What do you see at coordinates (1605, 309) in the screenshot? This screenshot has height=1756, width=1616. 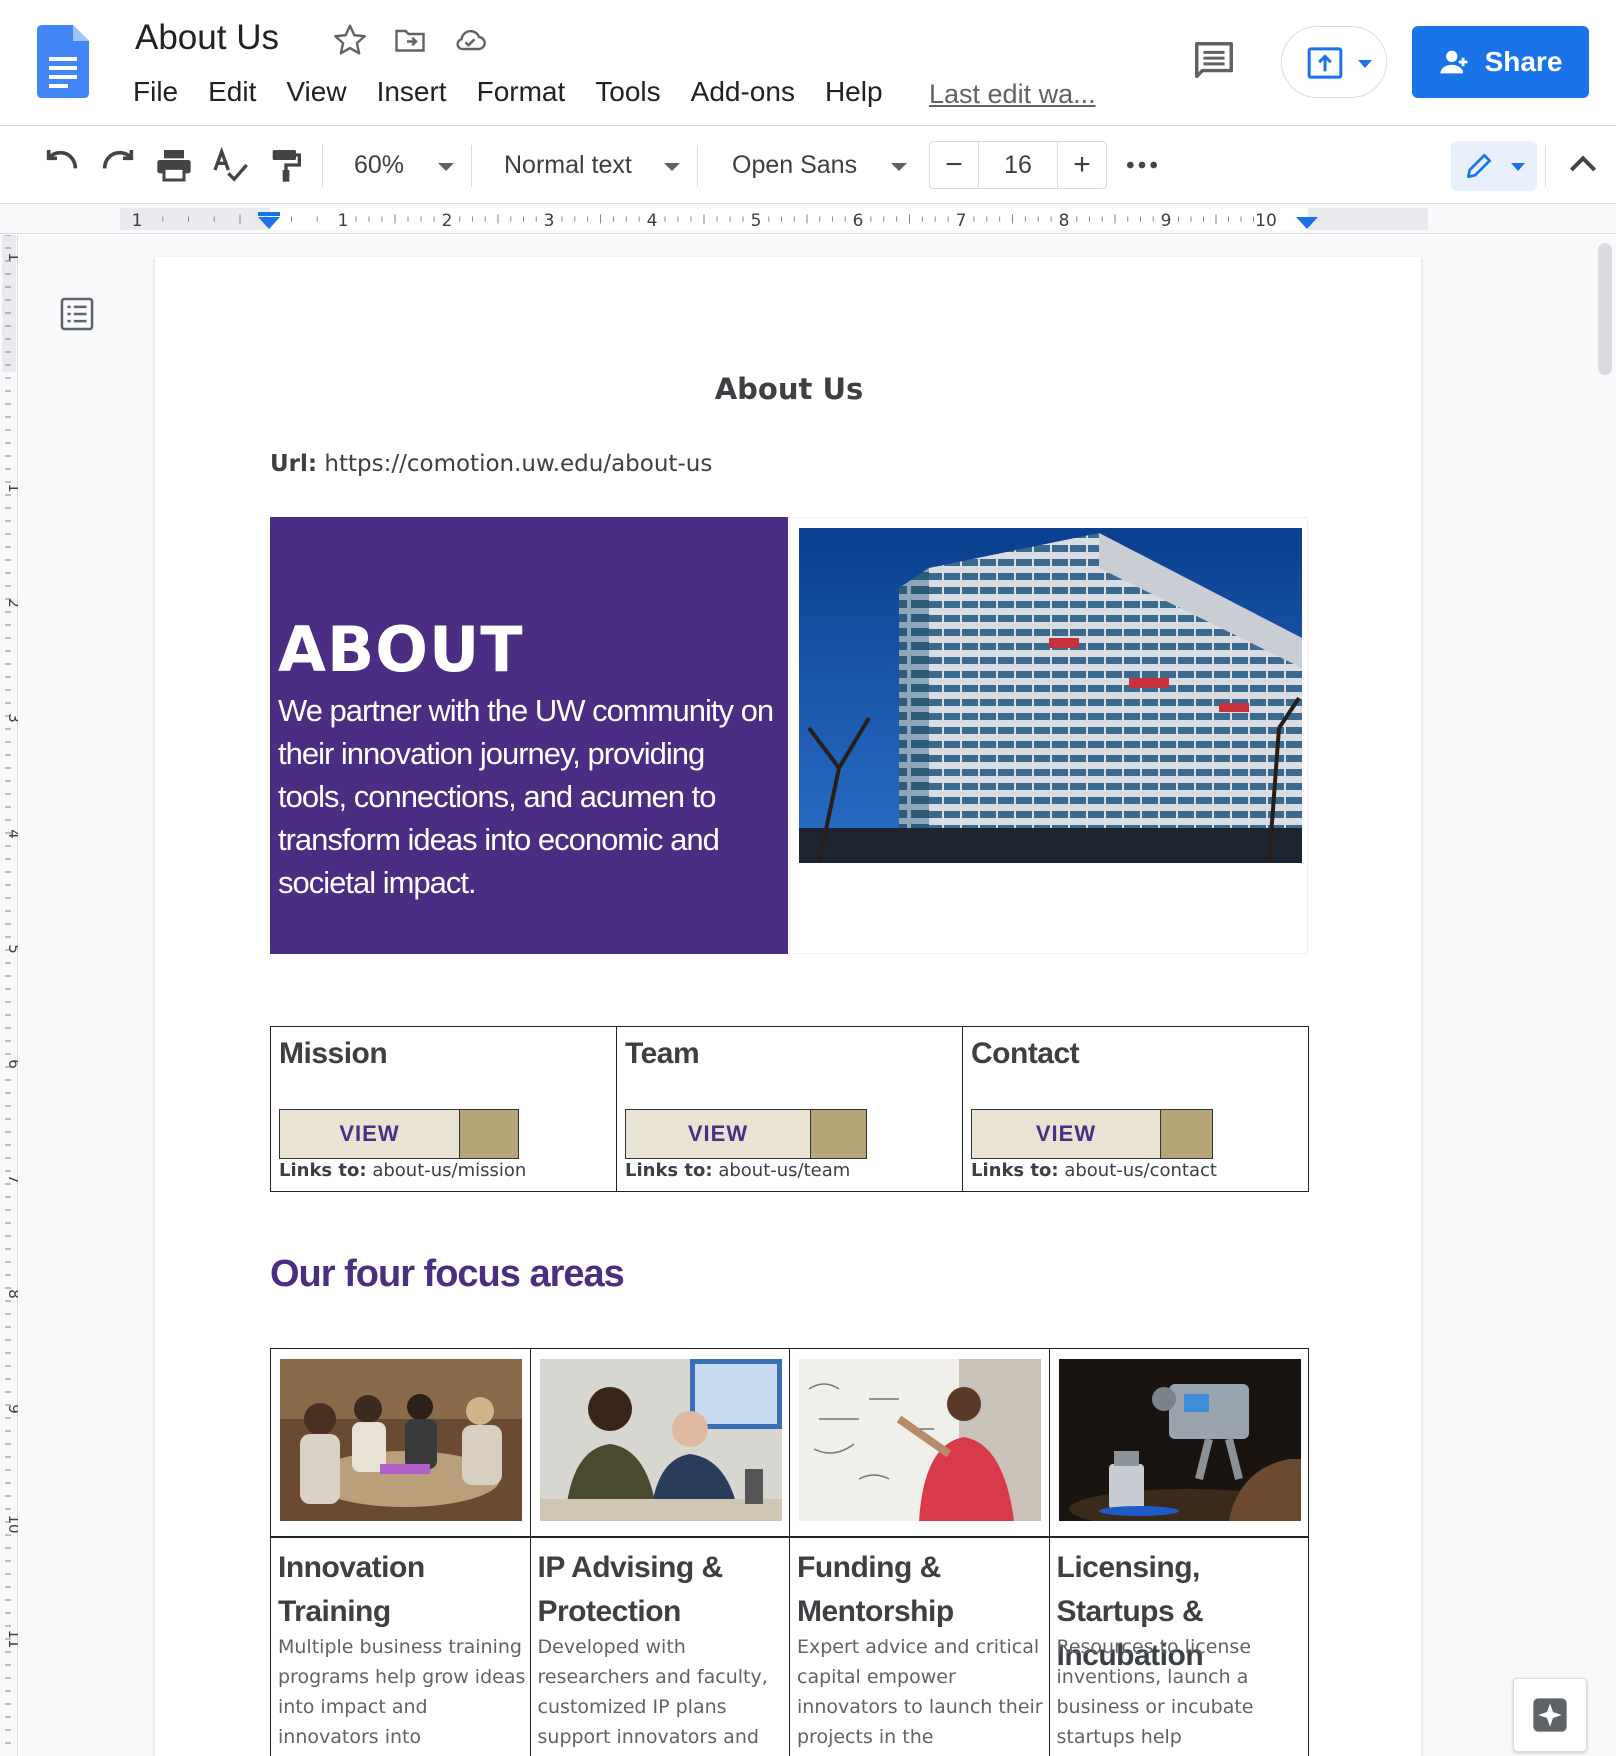 I see `scrollbar-thumb` at bounding box center [1605, 309].